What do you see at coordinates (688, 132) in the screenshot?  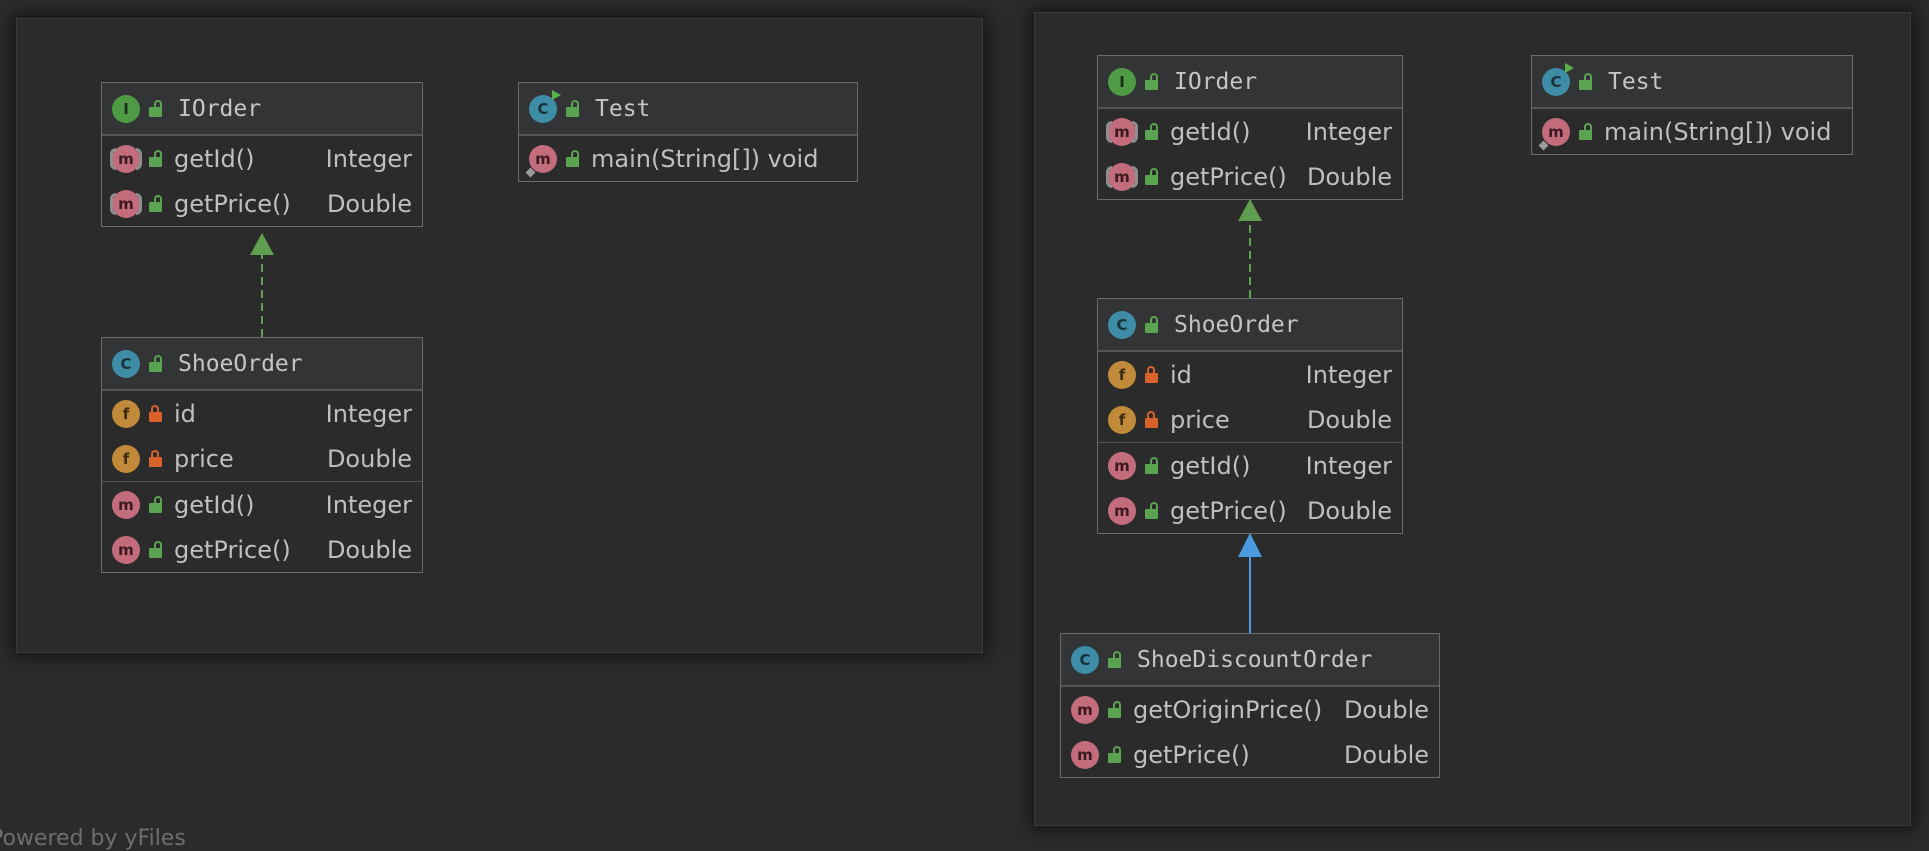 I see `uml-node-test-left: C Test m main(String[]) void` at bounding box center [688, 132].